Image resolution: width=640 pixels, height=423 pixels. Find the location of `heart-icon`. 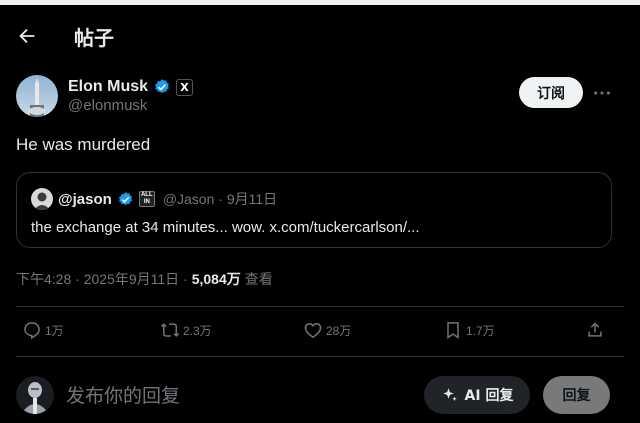

heart-icon is located at coordinates (313, 330).